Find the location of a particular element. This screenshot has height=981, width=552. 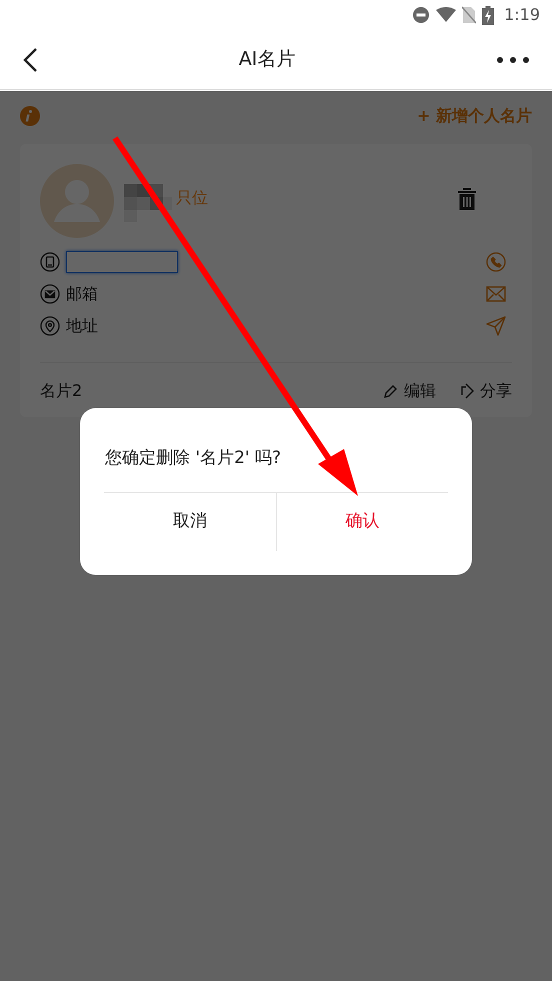

dialog-message: 您确定删除 '名片2' 吗? is located at coordinates (193, 458).